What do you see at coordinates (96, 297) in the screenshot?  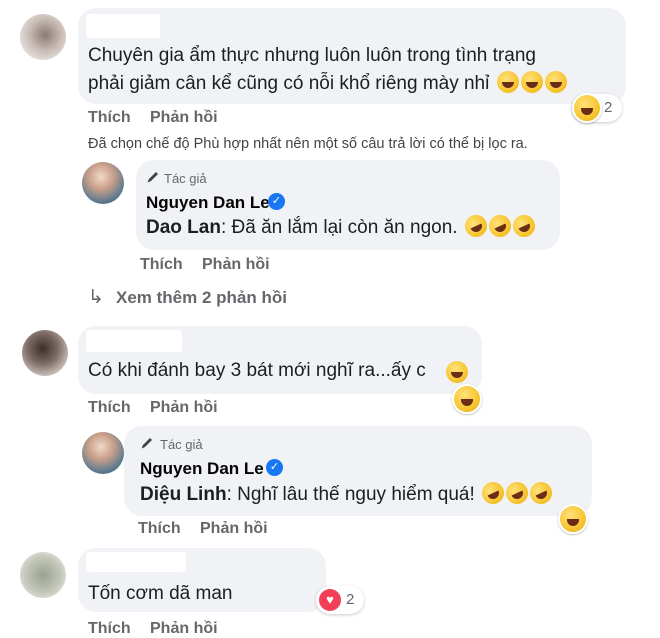 I see `reply-arrow-icon: ↳` at bounding box center [96, 297].